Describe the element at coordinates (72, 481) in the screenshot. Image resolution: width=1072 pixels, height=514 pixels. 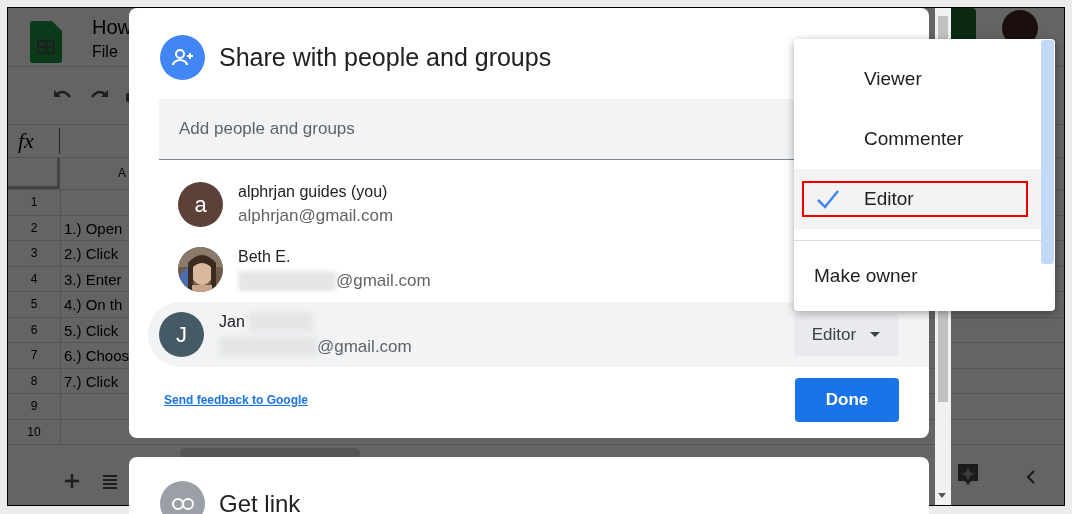
I see `add-icon` at that location.